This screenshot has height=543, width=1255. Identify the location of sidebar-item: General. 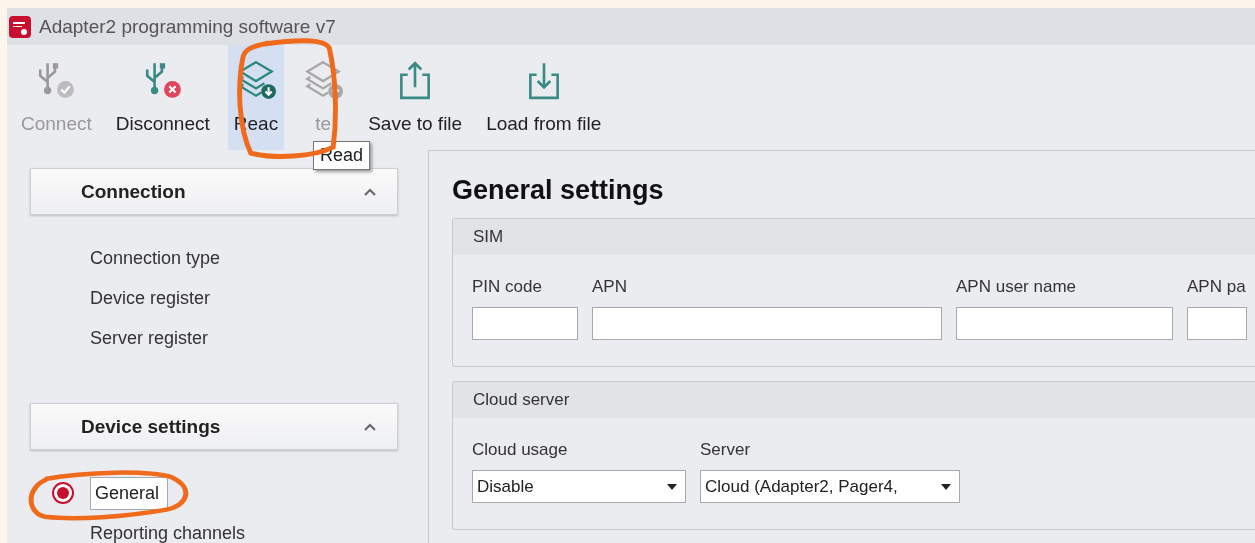
(129, 493).